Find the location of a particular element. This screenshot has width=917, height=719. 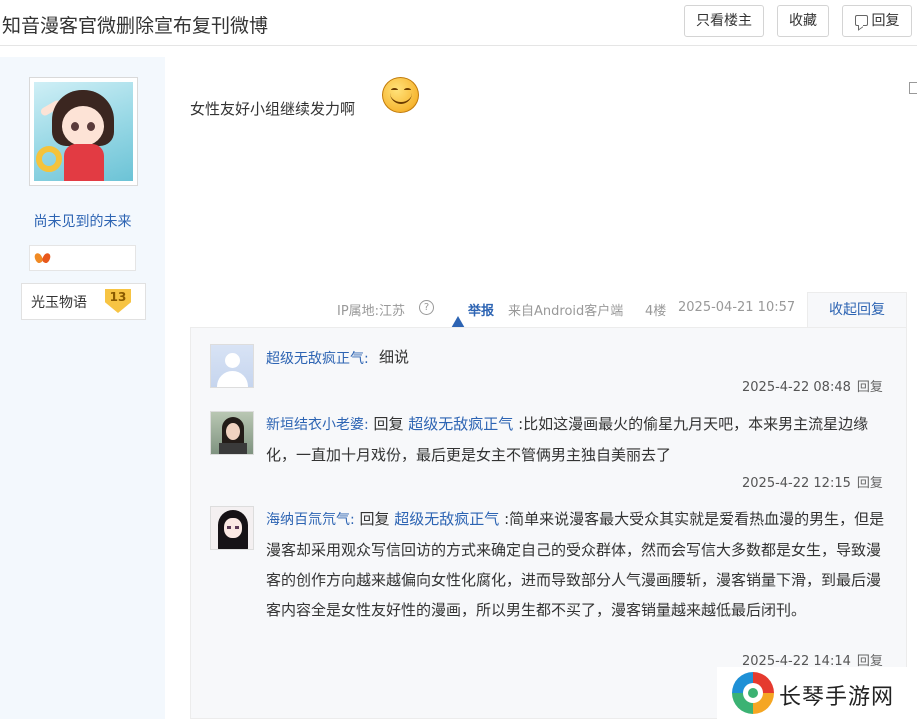

site-watermark: 长琴手游网 is located at coordinates (817, 693).